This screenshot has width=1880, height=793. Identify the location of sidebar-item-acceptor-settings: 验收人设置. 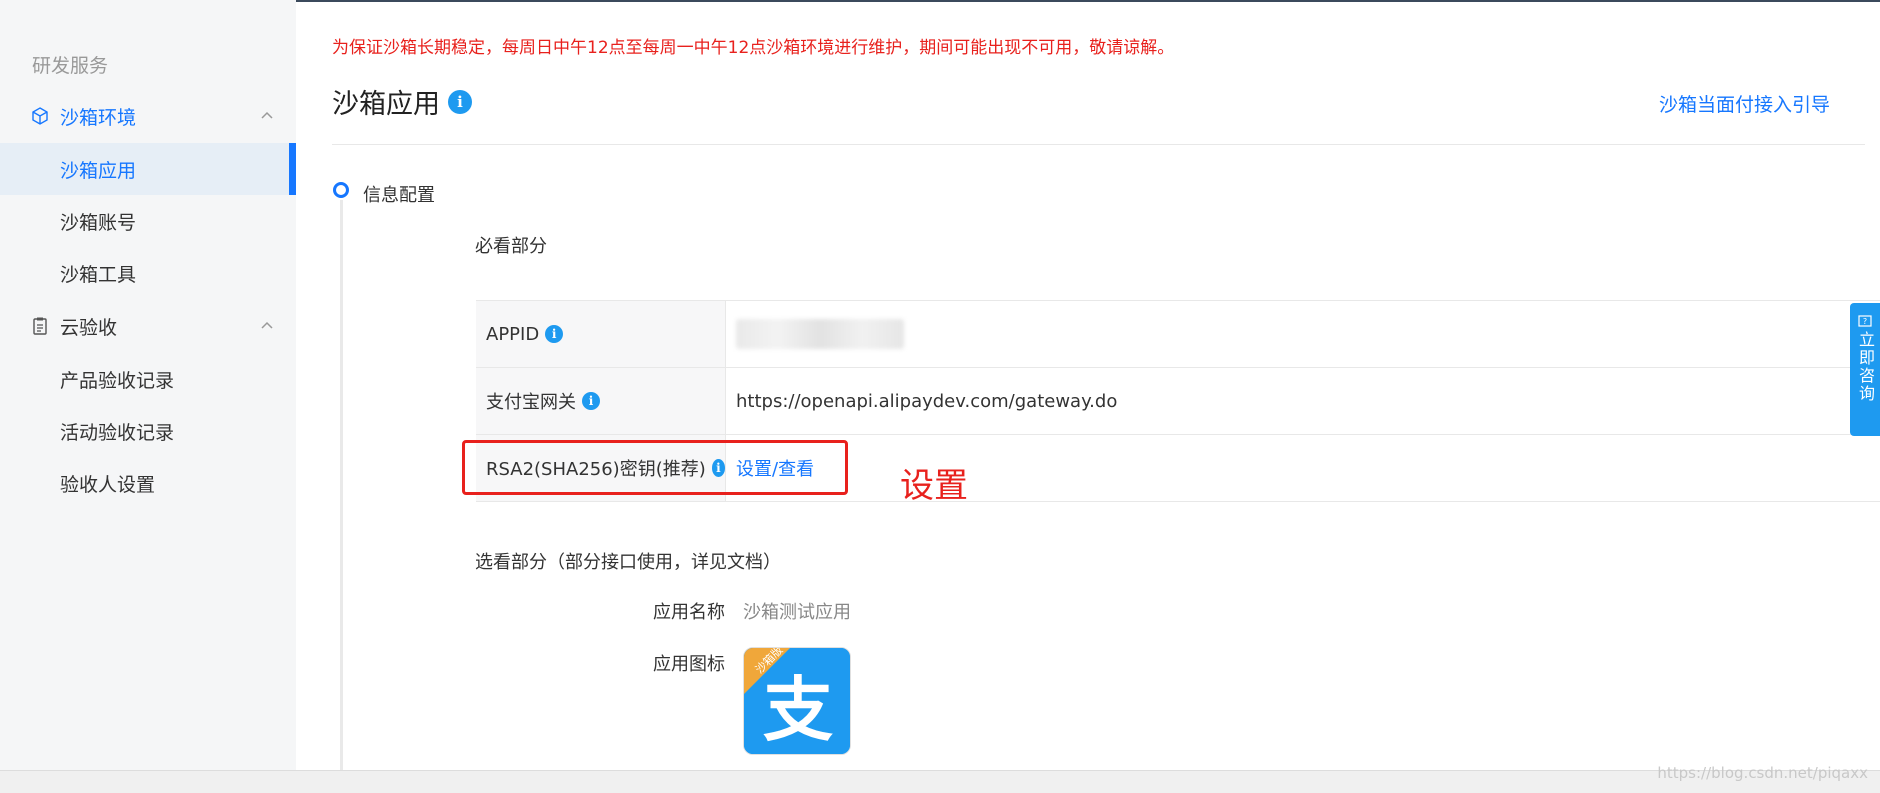
(148, 483).